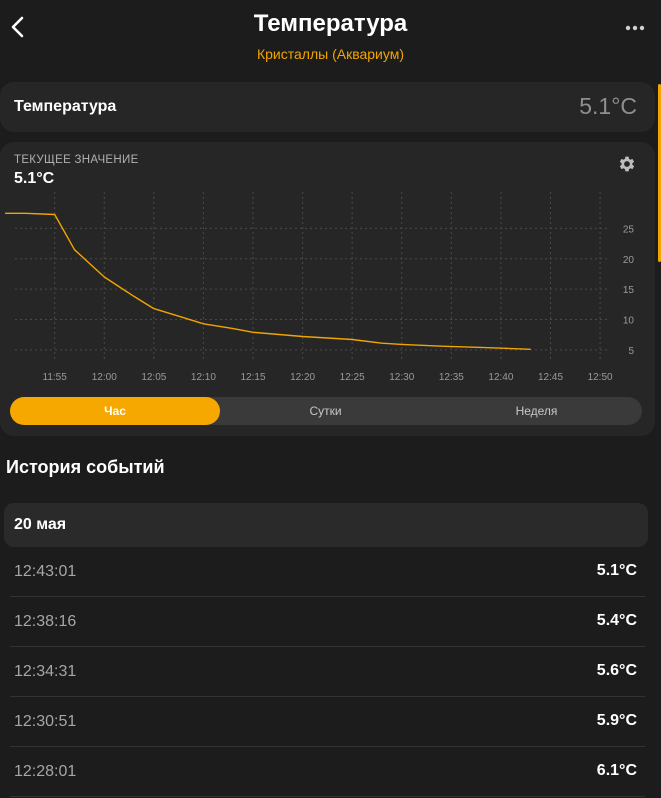 The width and height of the screenshot is (661, 798). I want to click on history-row: 12:30:51 5.9°C, so click(327, 722).